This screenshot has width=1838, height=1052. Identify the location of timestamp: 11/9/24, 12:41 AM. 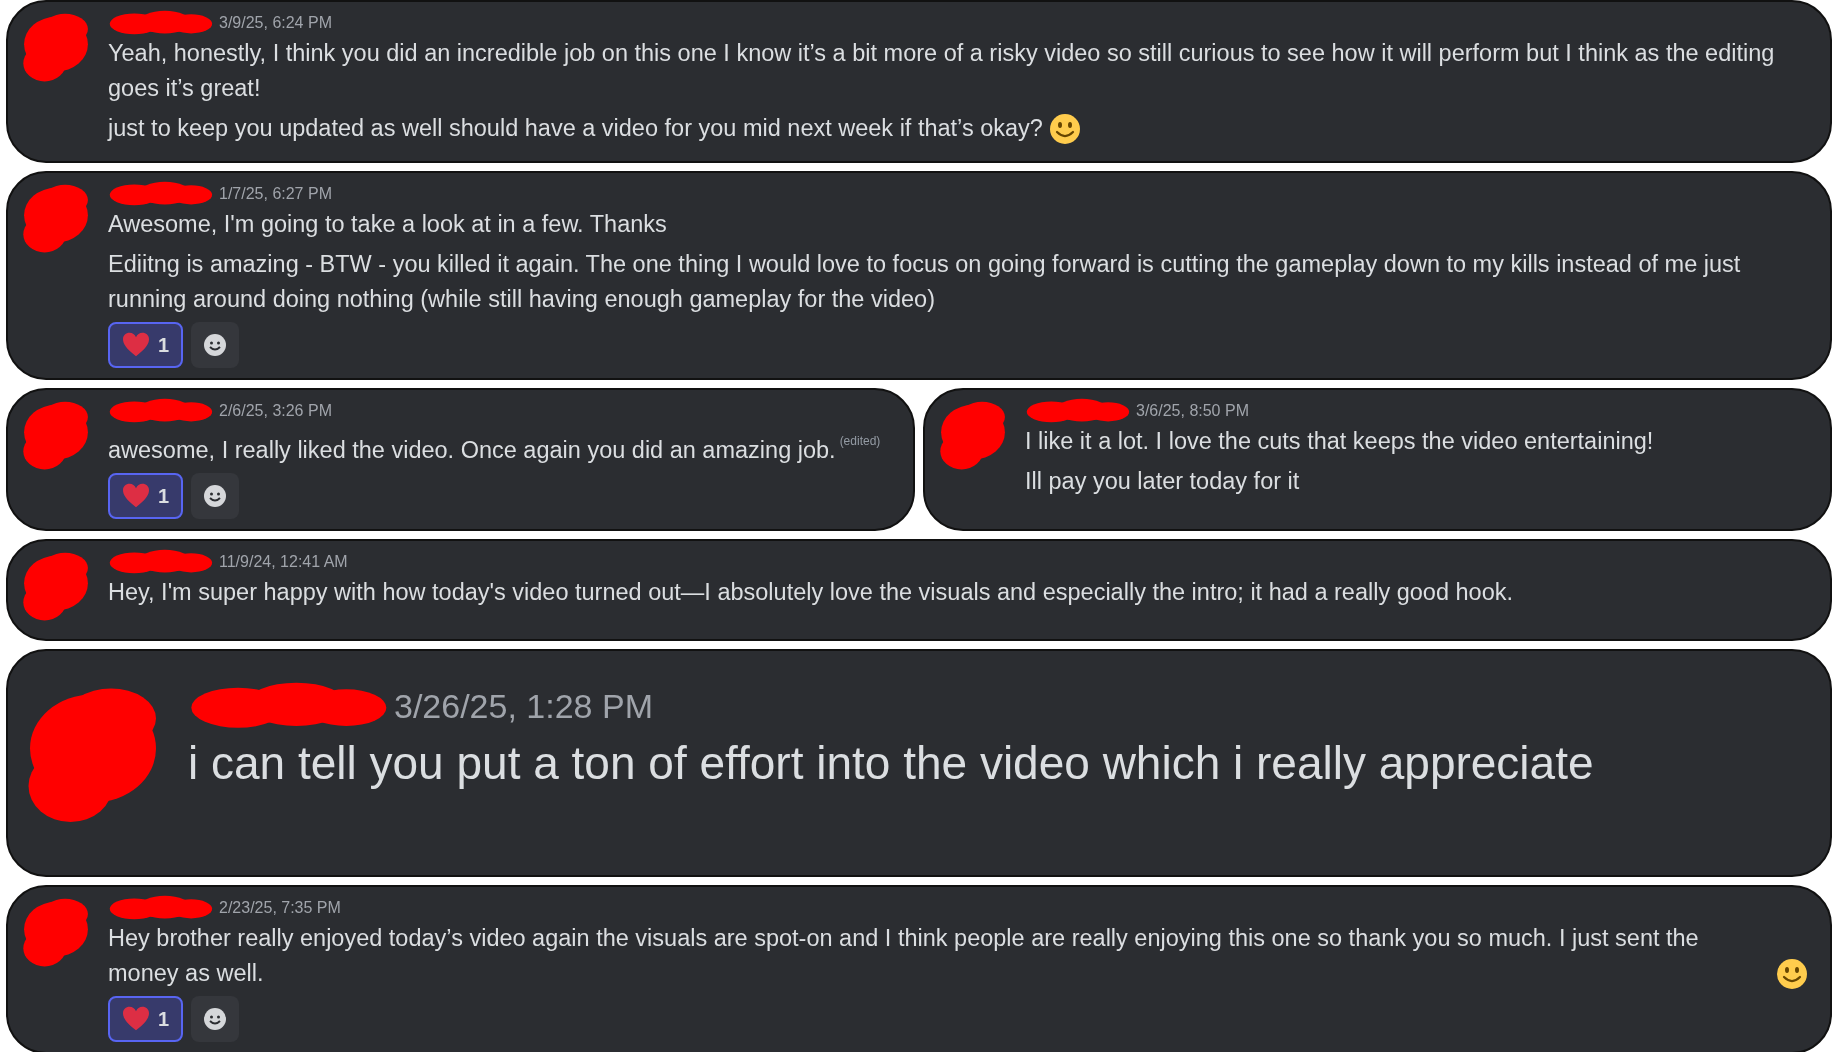
(283, 562).